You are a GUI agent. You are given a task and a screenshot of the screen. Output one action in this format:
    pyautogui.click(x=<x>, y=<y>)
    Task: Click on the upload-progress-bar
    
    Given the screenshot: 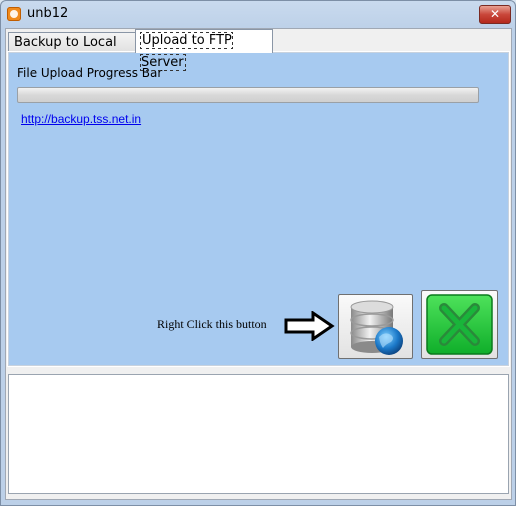 What is the action you would take?
    pyautogui.click(x=248, y=95)
    